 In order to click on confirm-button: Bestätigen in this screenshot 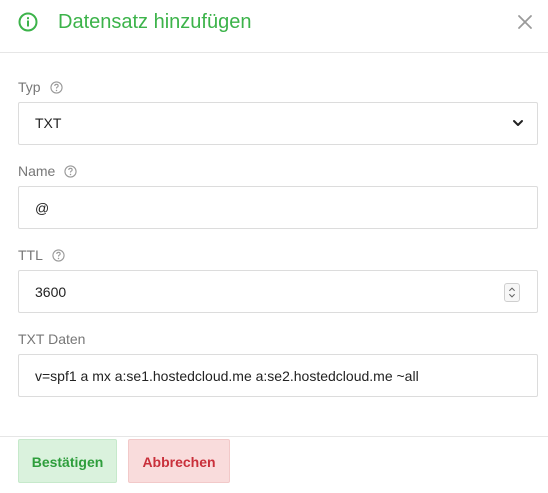, I will do `click(67, 461)`.